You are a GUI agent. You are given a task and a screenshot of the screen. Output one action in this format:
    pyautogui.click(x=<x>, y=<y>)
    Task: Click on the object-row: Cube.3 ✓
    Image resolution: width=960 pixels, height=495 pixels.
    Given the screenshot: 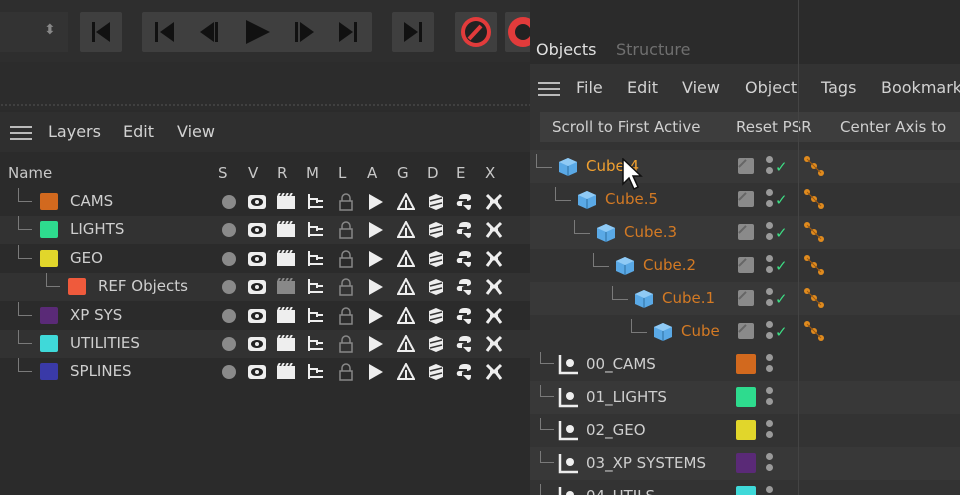 What is the action you would take?
    pyautogui.click(x=745, y=232)
    